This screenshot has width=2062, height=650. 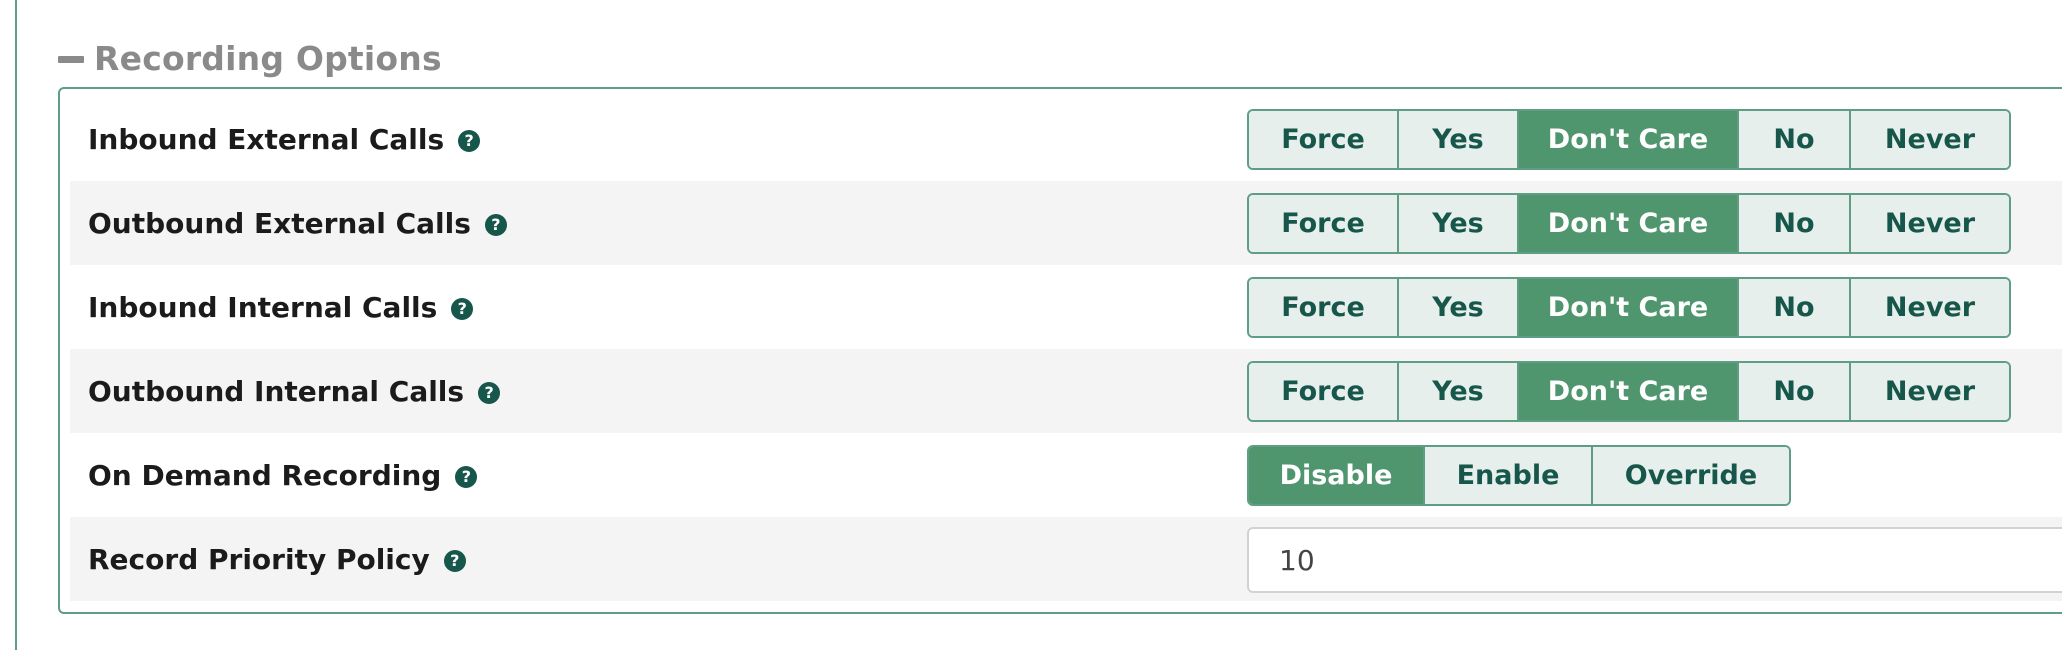 I want to click on row-label: Record Priority Policy, so click(x=259, y=559).